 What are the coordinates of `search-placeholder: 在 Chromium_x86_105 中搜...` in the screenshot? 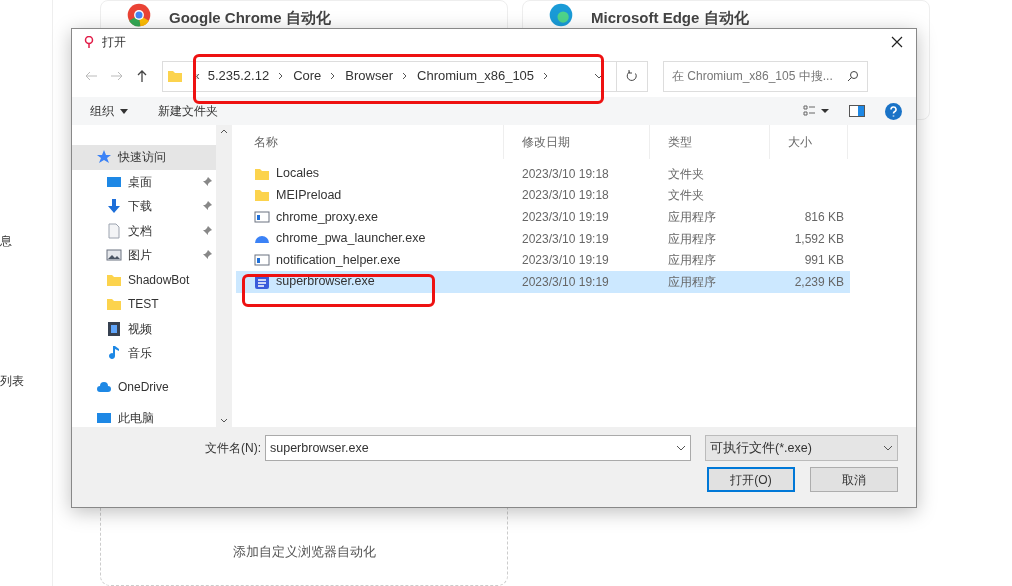 It's located at (752, 76).